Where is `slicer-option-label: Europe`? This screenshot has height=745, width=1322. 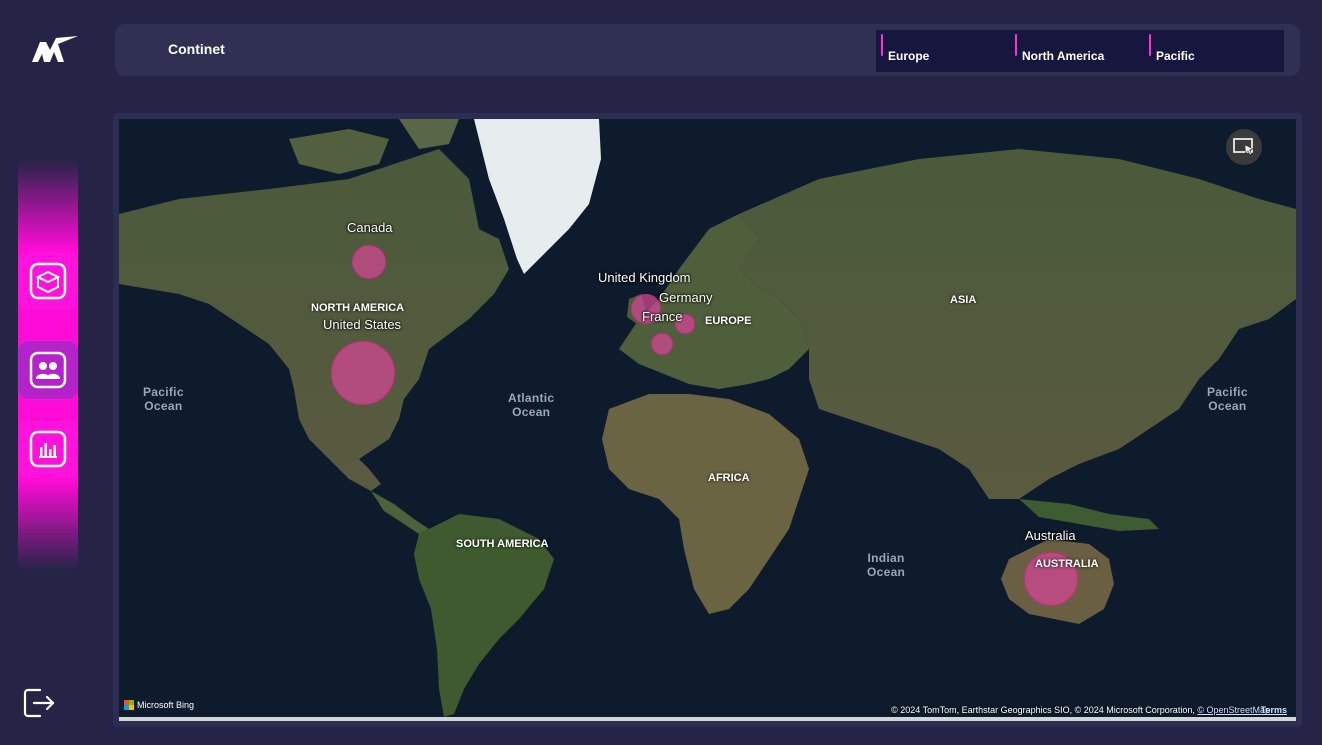 slicer-option-label: Europe is located at coordinates (909, 56).